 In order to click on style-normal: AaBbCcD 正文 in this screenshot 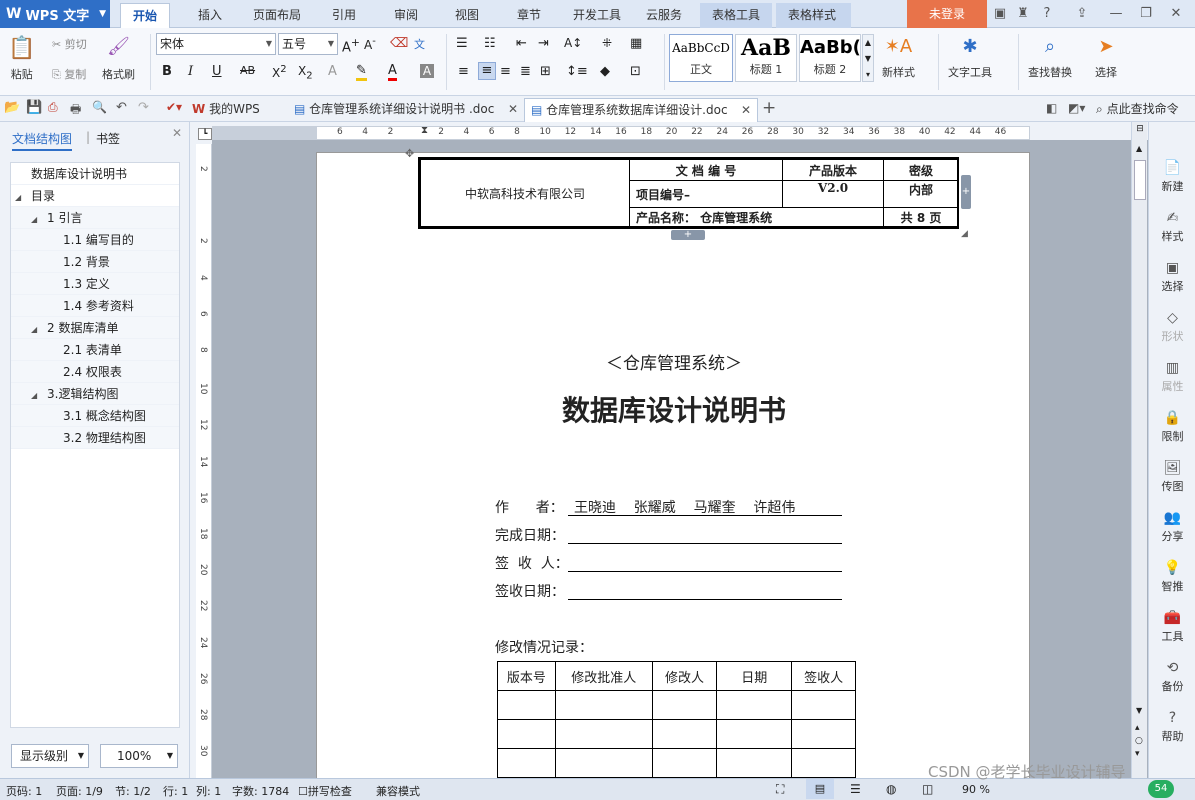, I will do `click(701, 58)`.